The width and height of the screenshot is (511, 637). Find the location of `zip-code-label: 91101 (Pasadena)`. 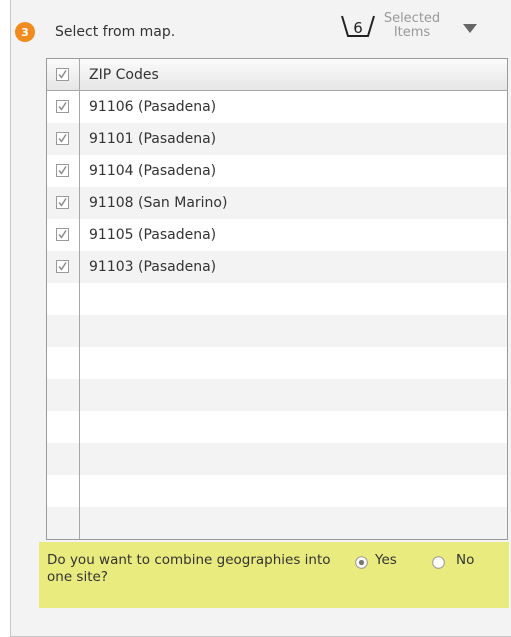

zip-code-label: 91101 (Pasadena) is located at coordinates (153, 139).